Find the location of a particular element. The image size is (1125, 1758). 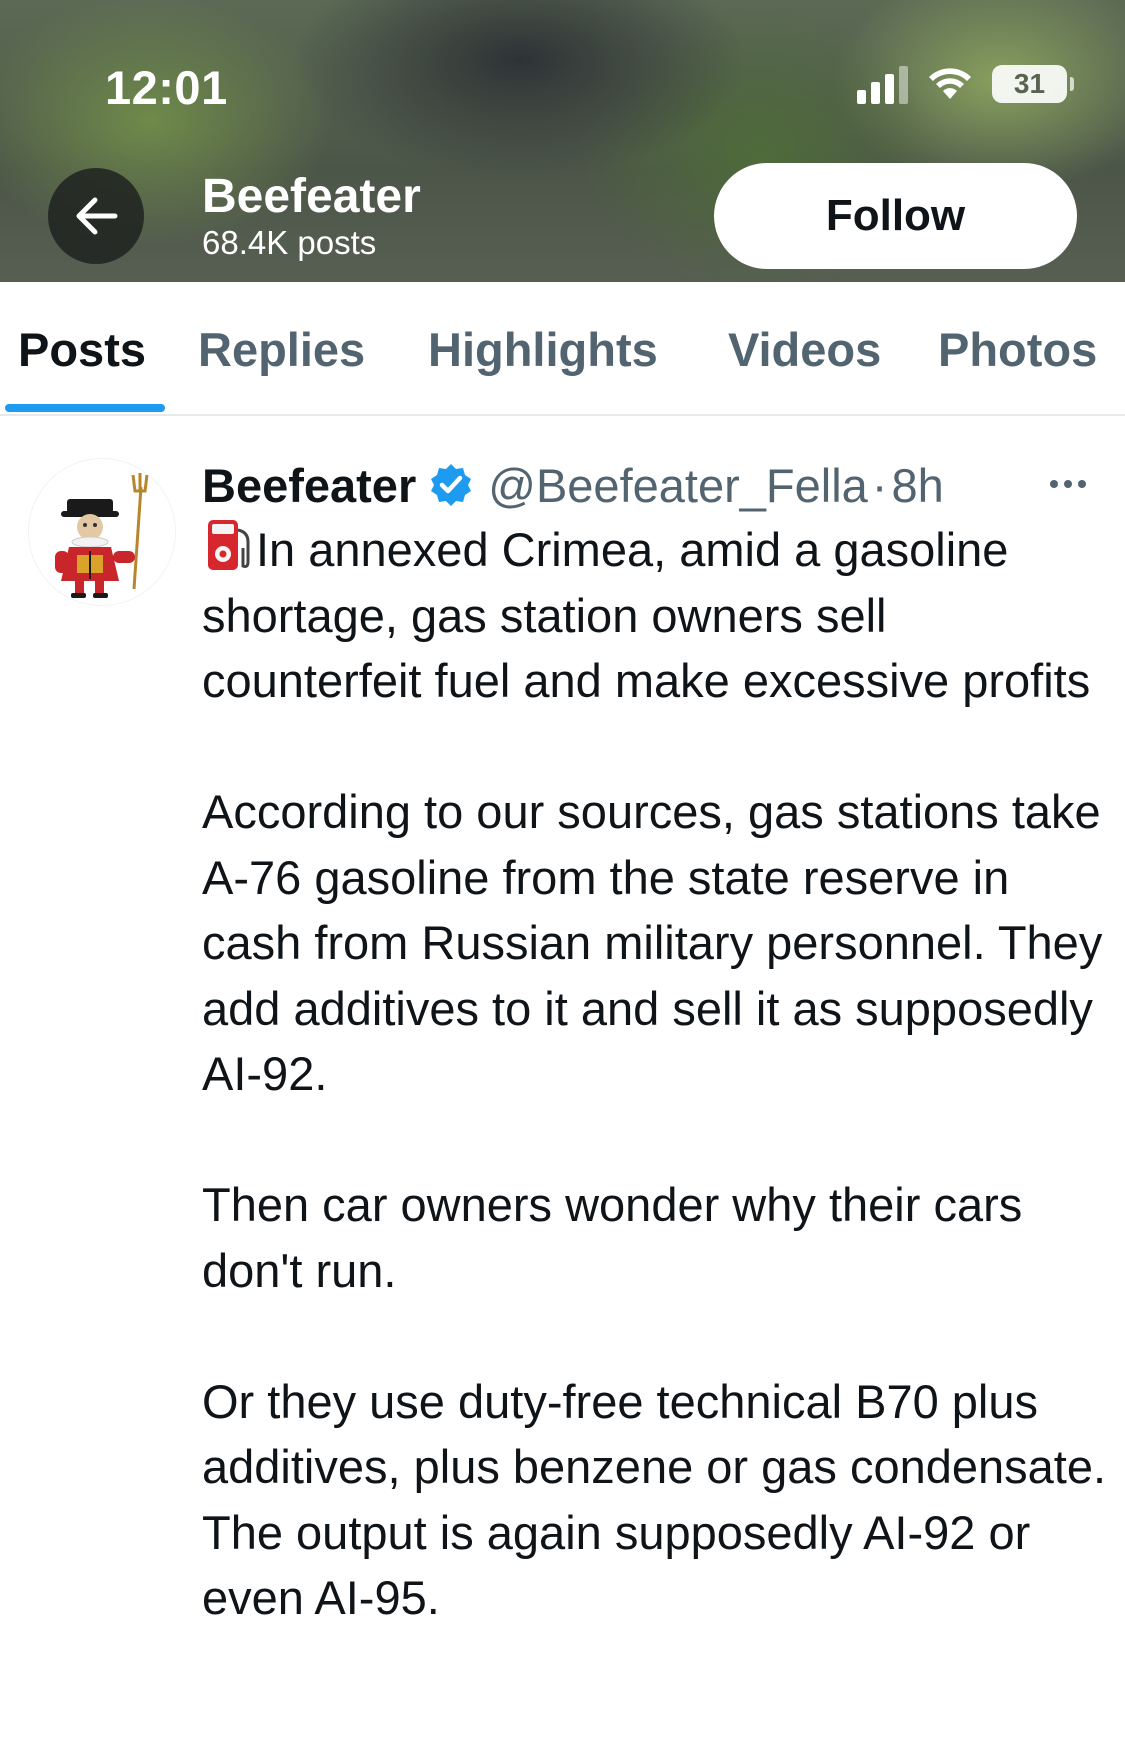

battery-icon: 31 is located at coordinates (1033, 84).